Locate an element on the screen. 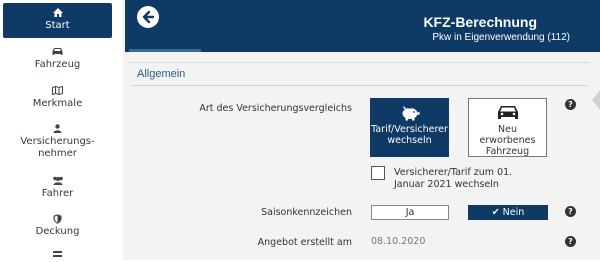  offer-created-label: Angebot erstellt am is located at coordinates (304, 242).